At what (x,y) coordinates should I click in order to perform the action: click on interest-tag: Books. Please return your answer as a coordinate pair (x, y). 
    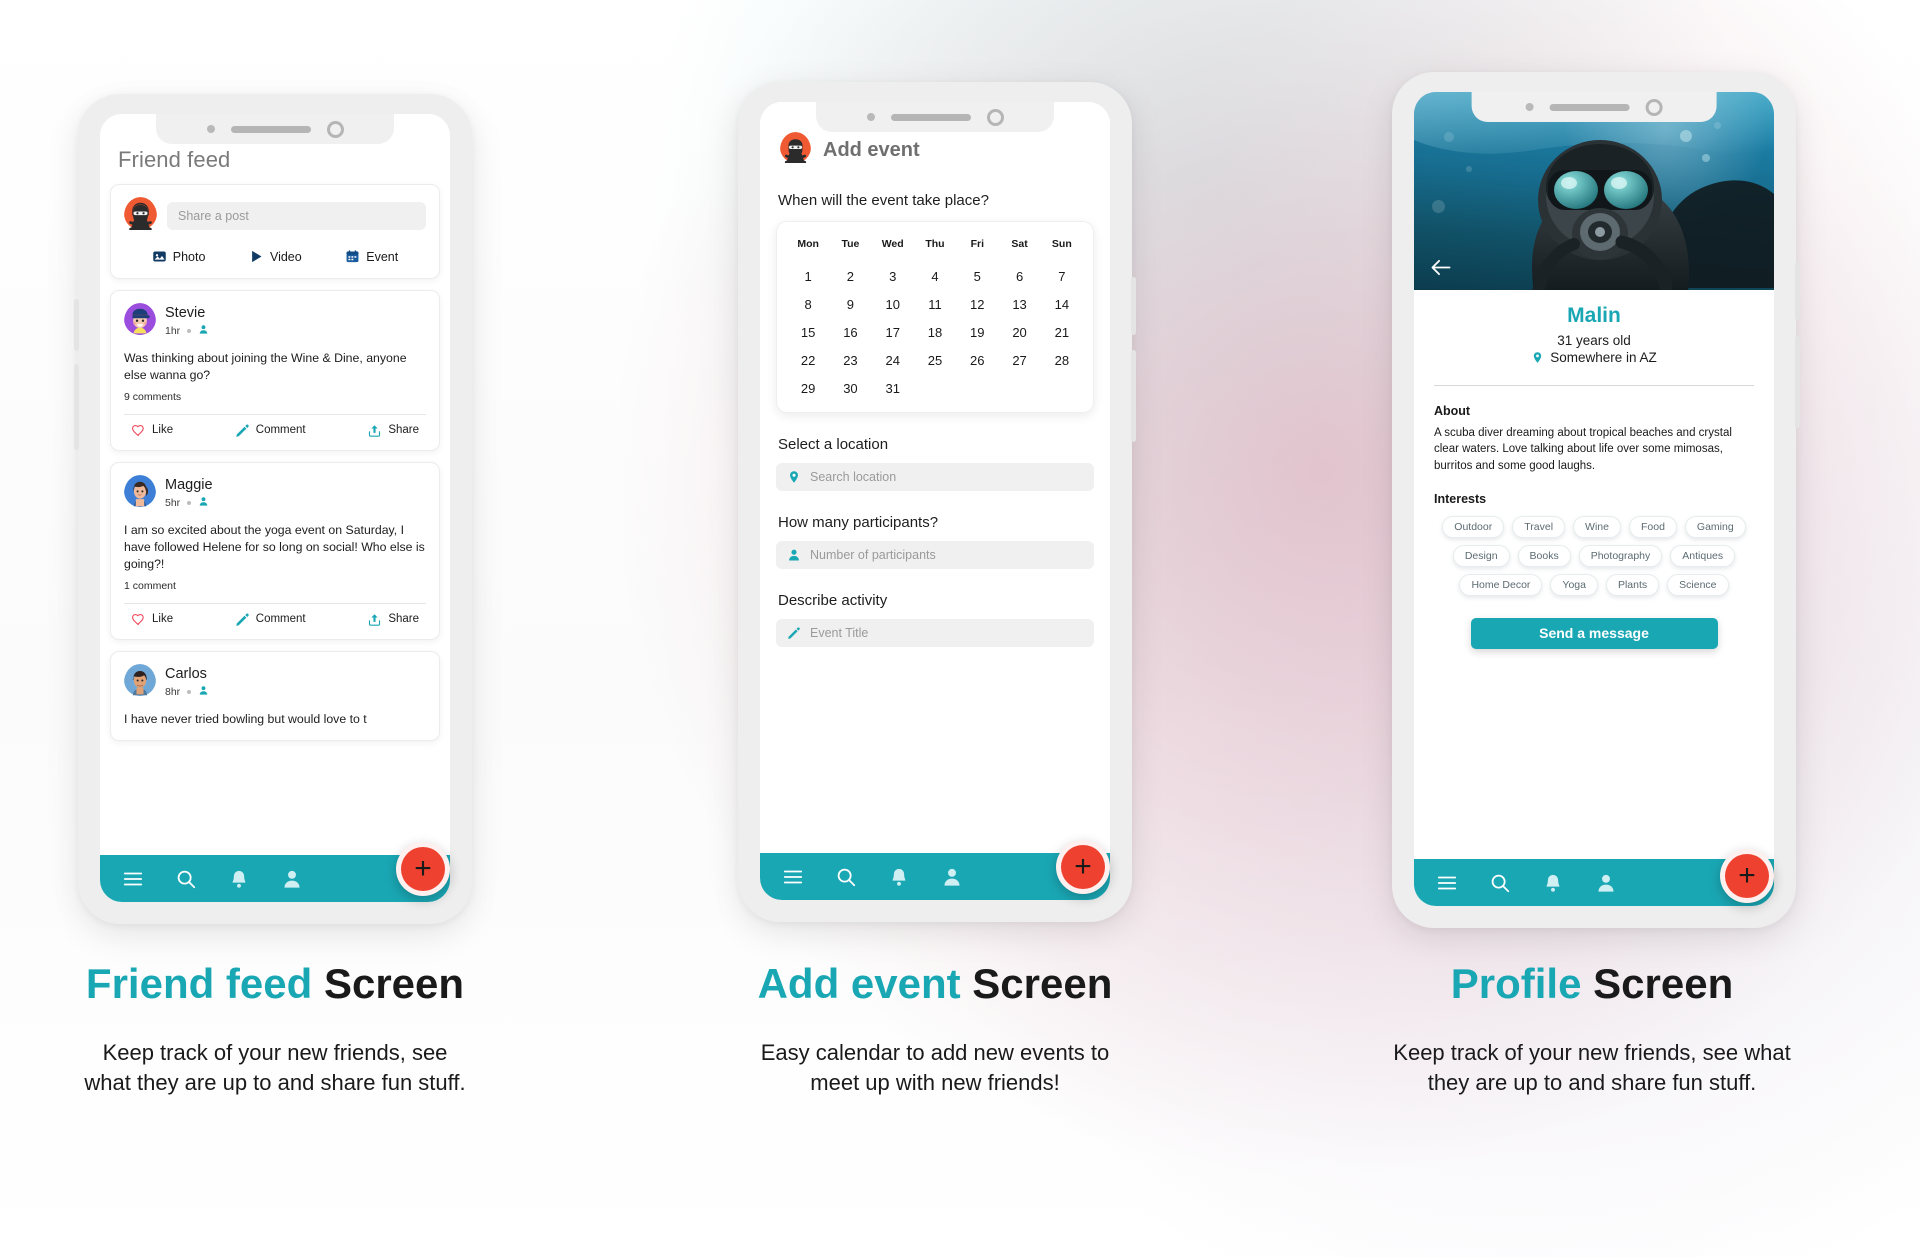
    Looking at the image, I should click on (1544, 555).